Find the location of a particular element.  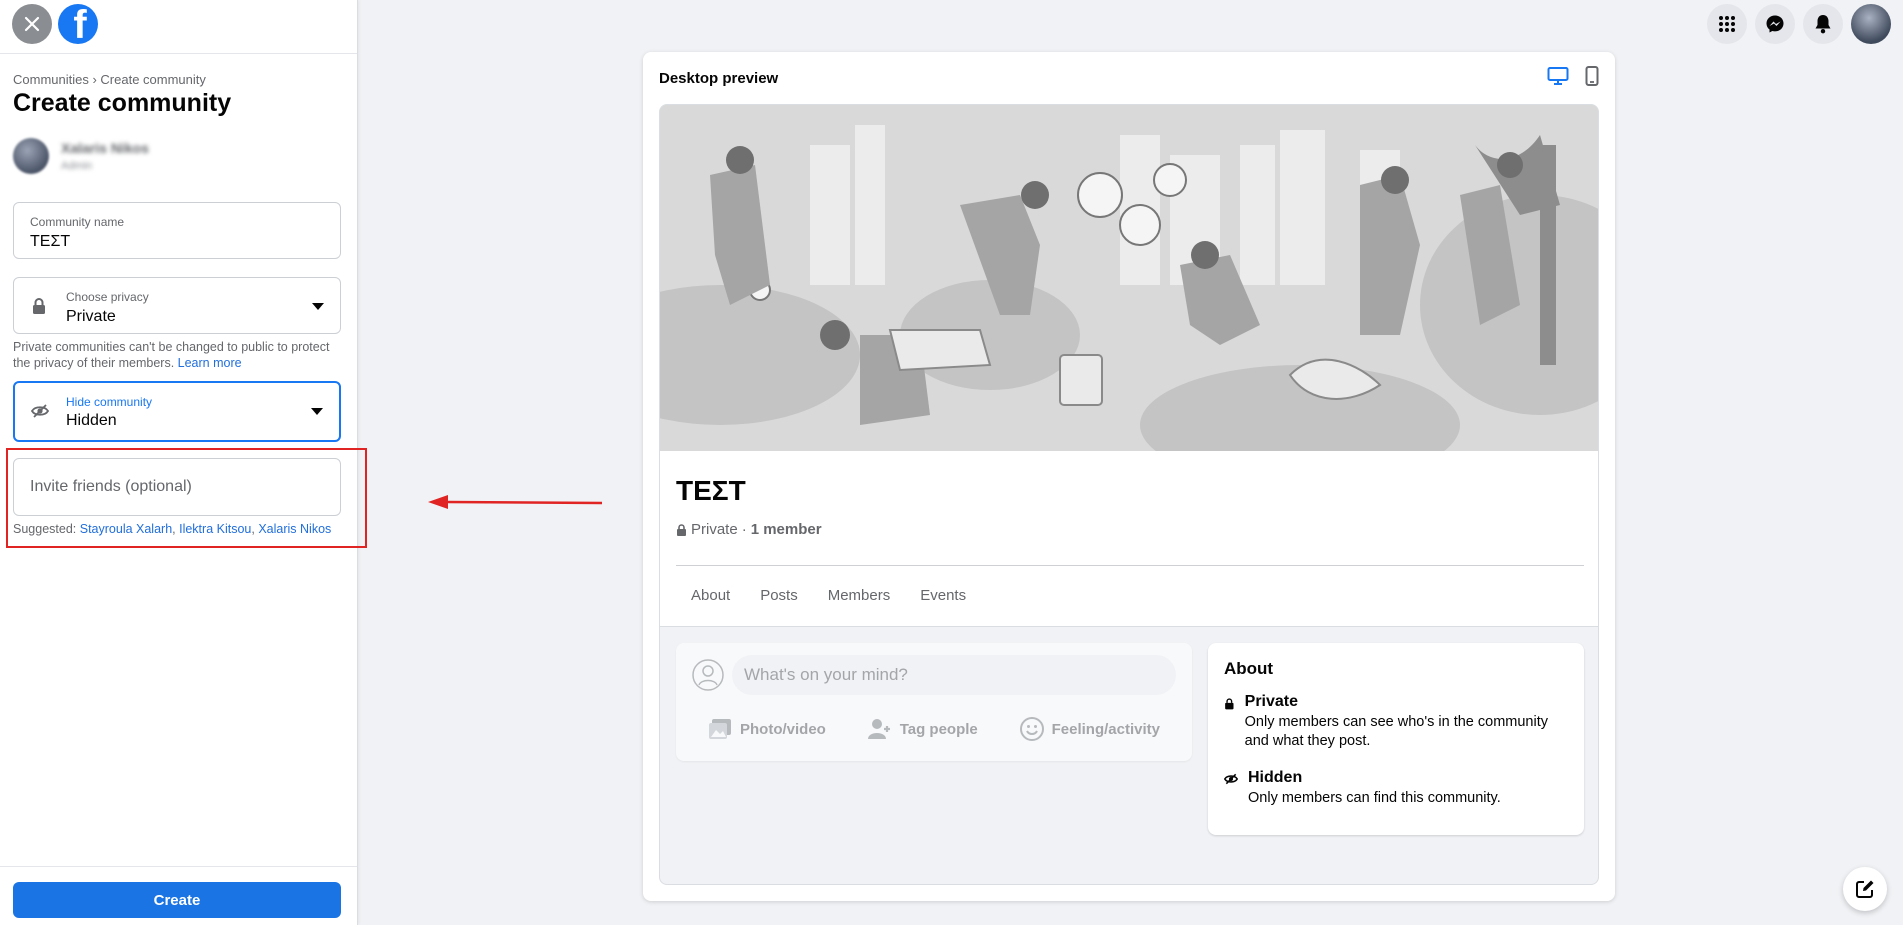

menu-grid-icon is located at coordinates (1727, 24).